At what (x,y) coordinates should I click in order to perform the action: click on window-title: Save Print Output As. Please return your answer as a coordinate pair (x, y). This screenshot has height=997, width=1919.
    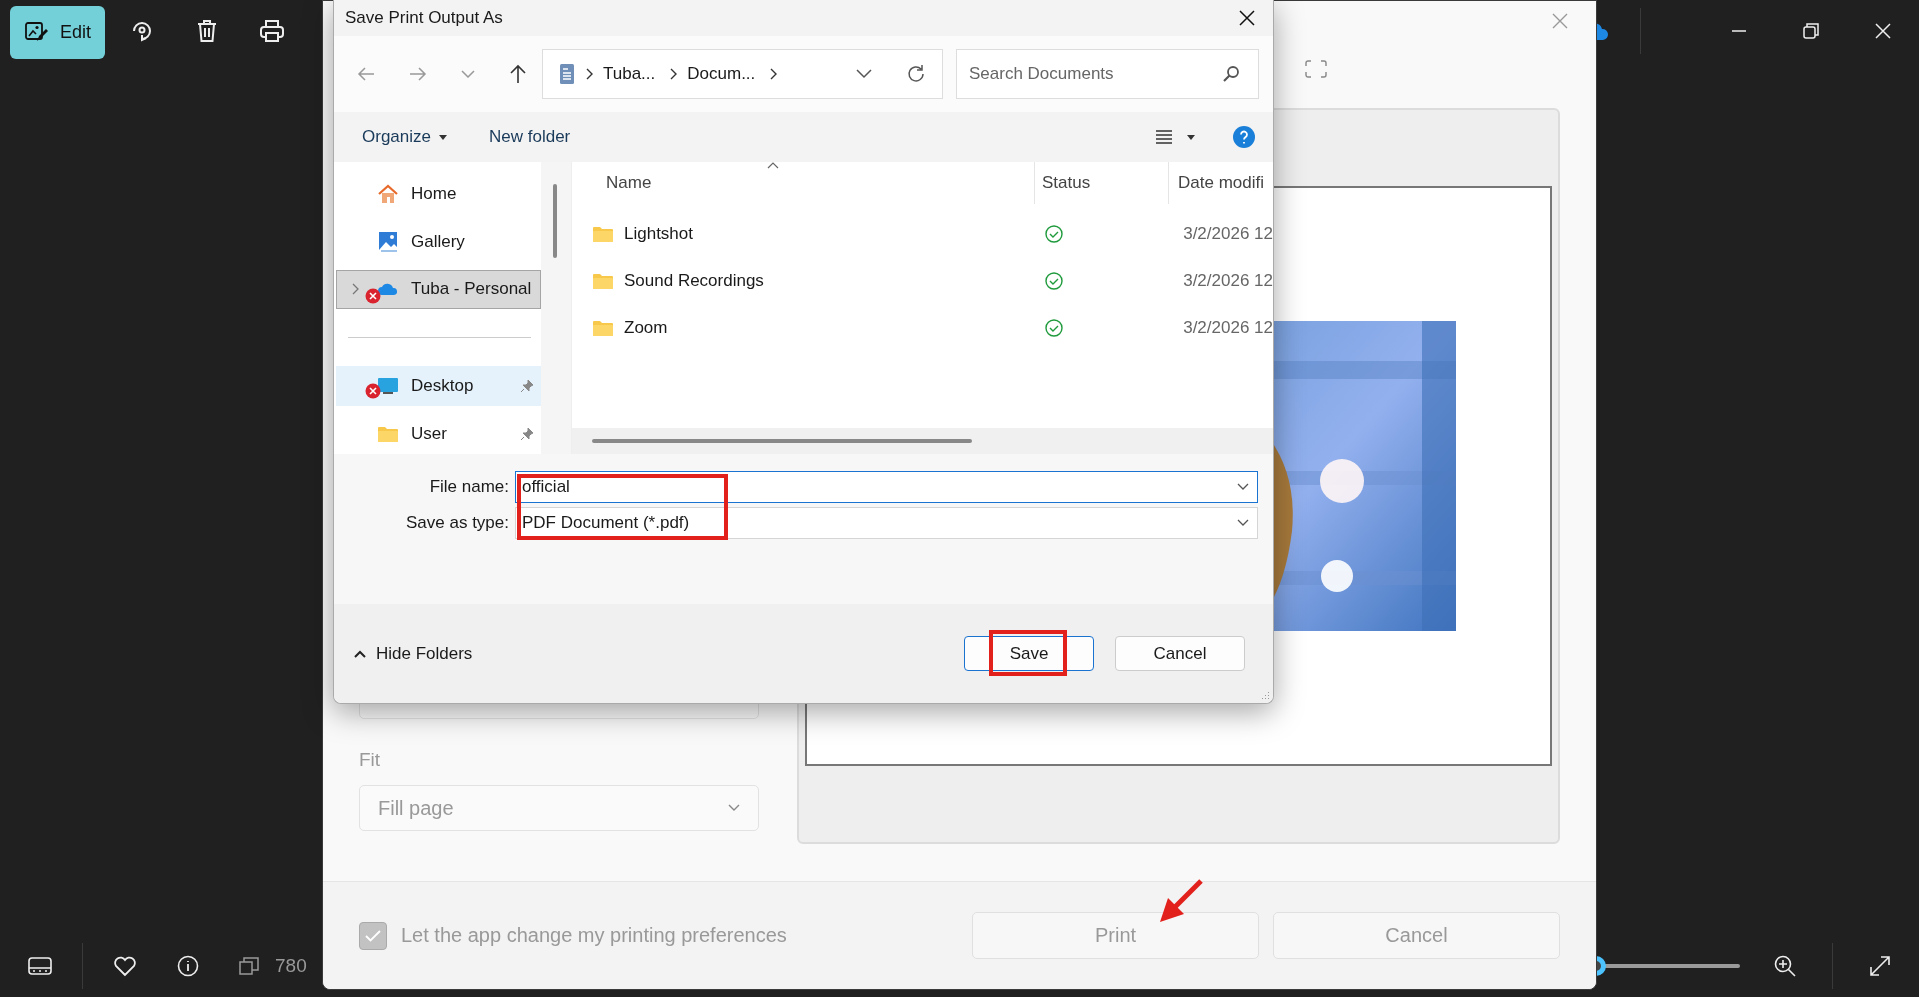
    Looking at the image, I should click on (424, 18).